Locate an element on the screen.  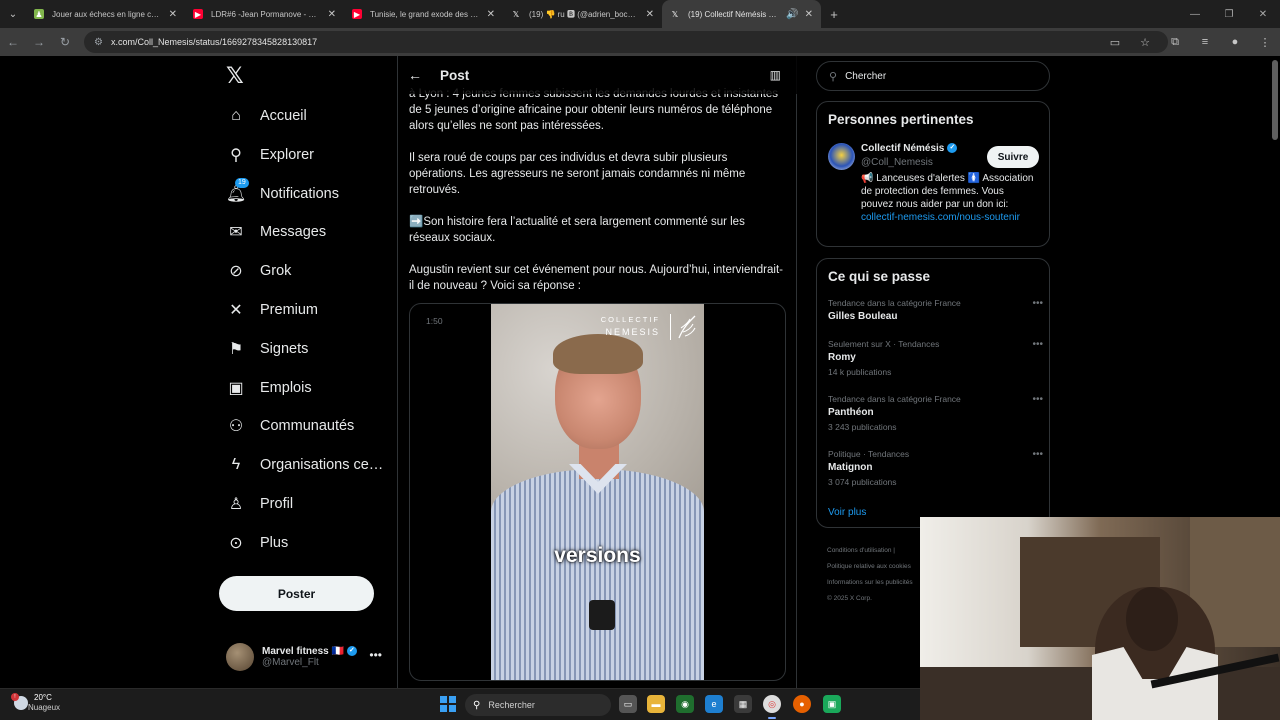
weather-text: 20°C Nuageux is located at coordinates (44, 702).